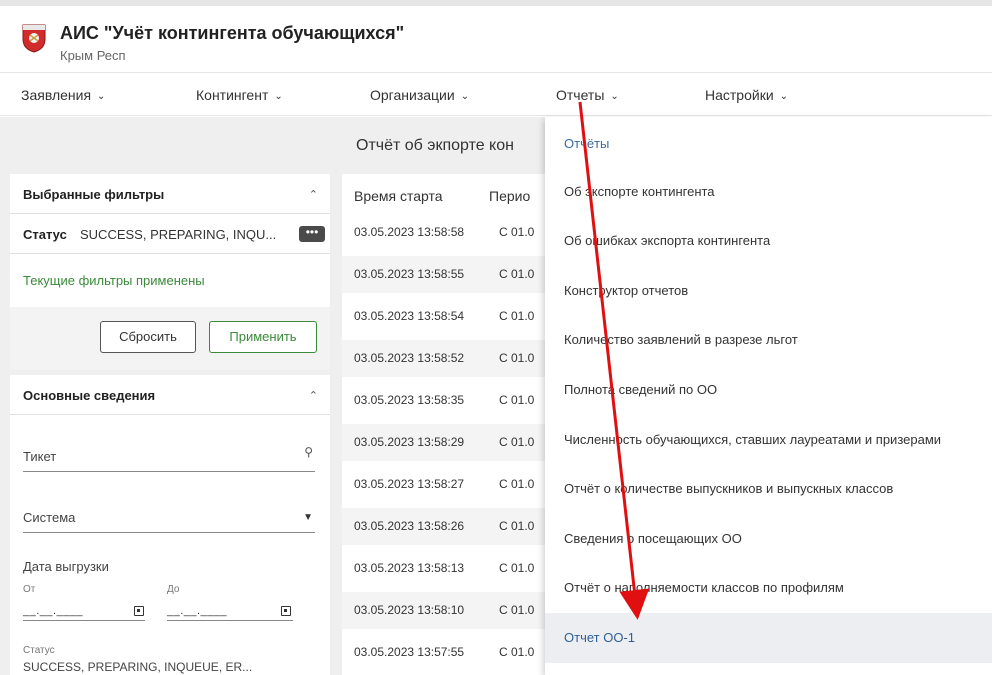 The width and height of the screenshot is (992, 675). Describe the element at coordinates (768, 539) in the screenshot. I see `menu-item-report: Сведения о посещающих ОО` at that location.